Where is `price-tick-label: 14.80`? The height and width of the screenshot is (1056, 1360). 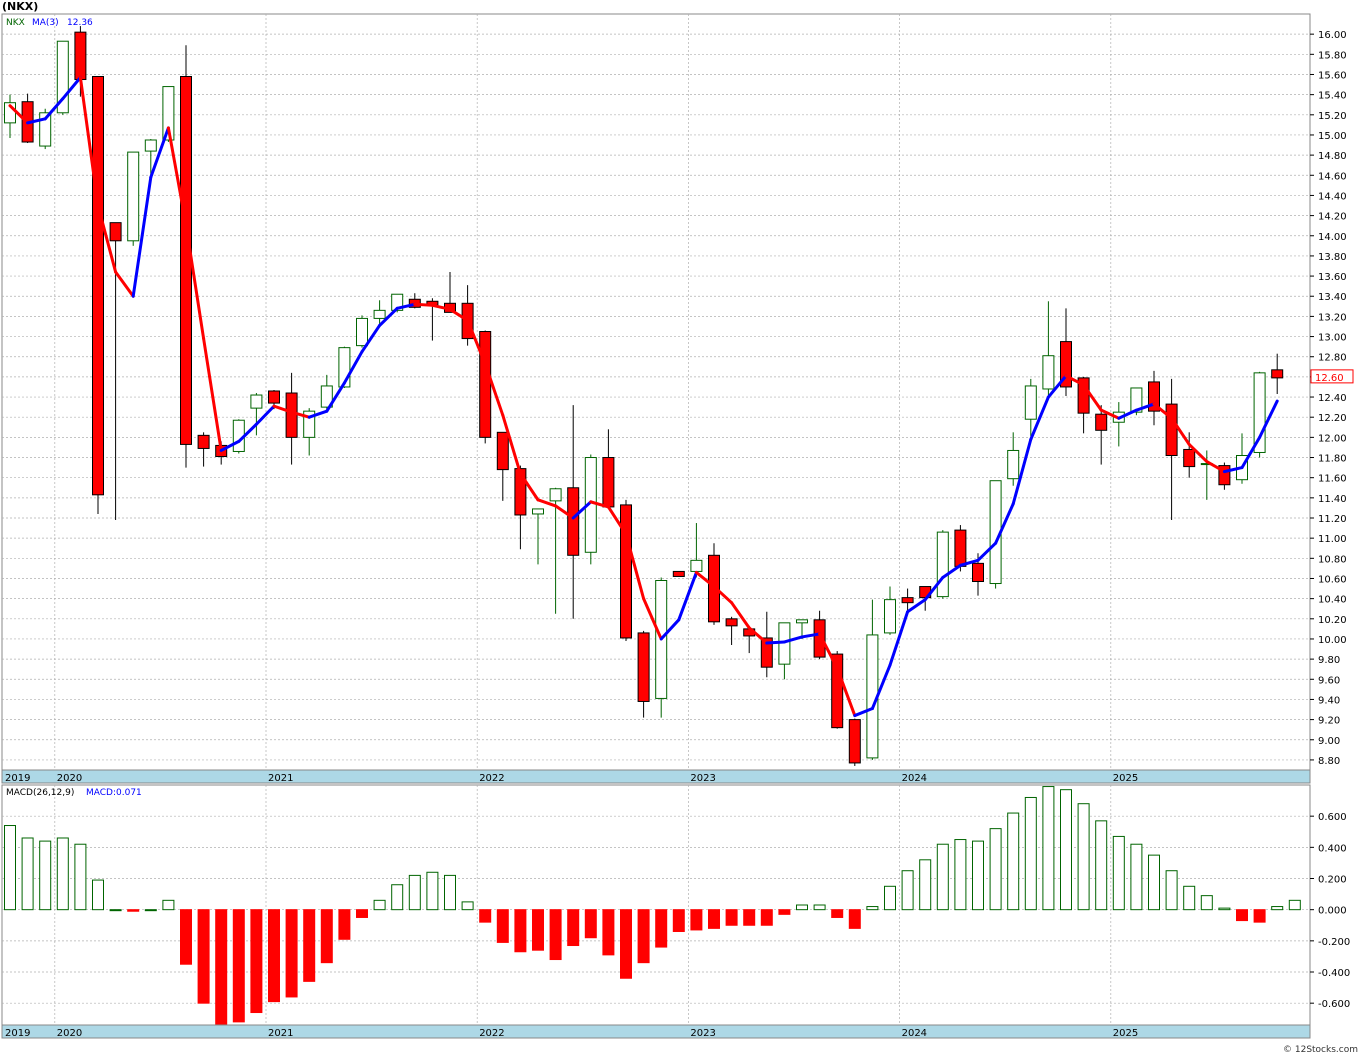
price-tick-label: 14.80 is located at coordinates (1332, 156).